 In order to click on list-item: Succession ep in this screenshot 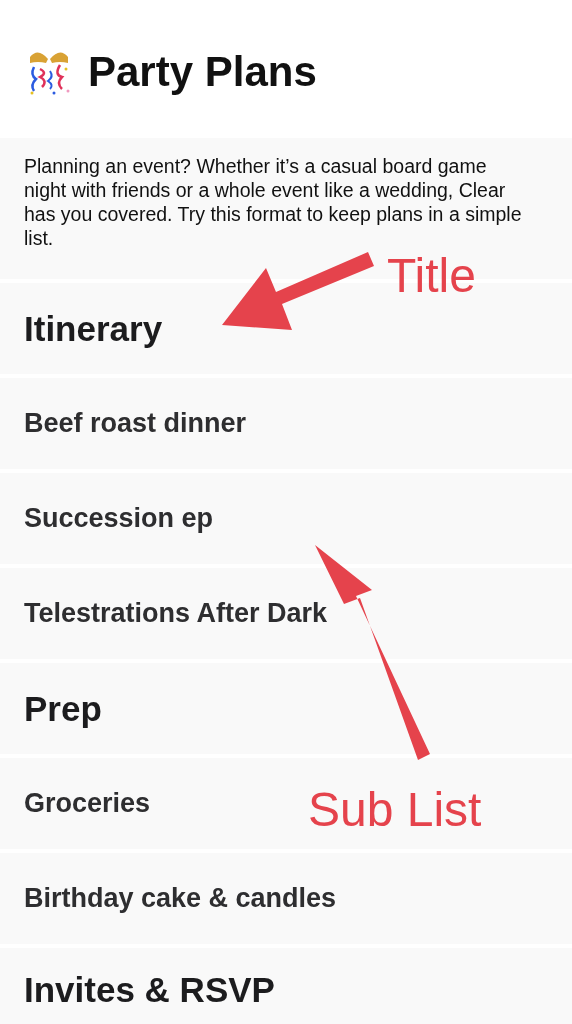, I will do `click(119, 518)`.